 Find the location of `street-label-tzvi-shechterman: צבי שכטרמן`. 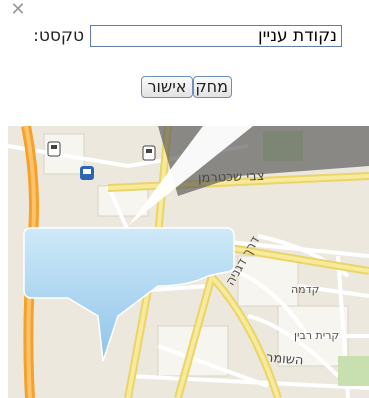

street-label-tzvi-shechterman: צבי שכטרמן is located at coordinates (231, 177).